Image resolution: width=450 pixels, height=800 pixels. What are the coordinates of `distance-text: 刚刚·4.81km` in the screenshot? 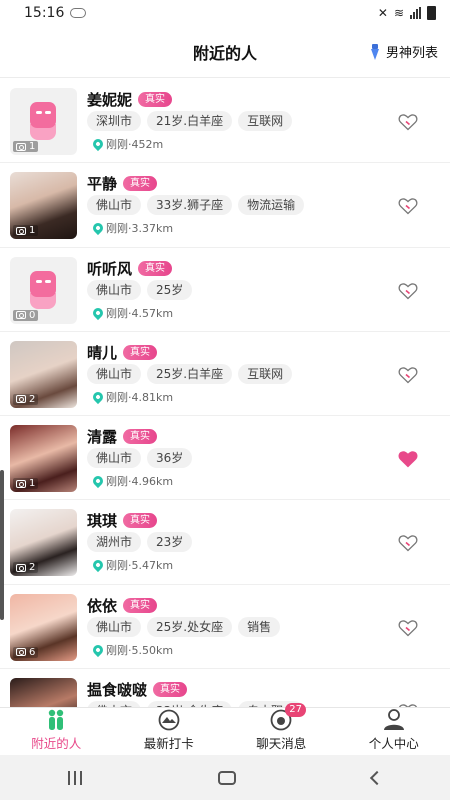 It's located at (140, 397).